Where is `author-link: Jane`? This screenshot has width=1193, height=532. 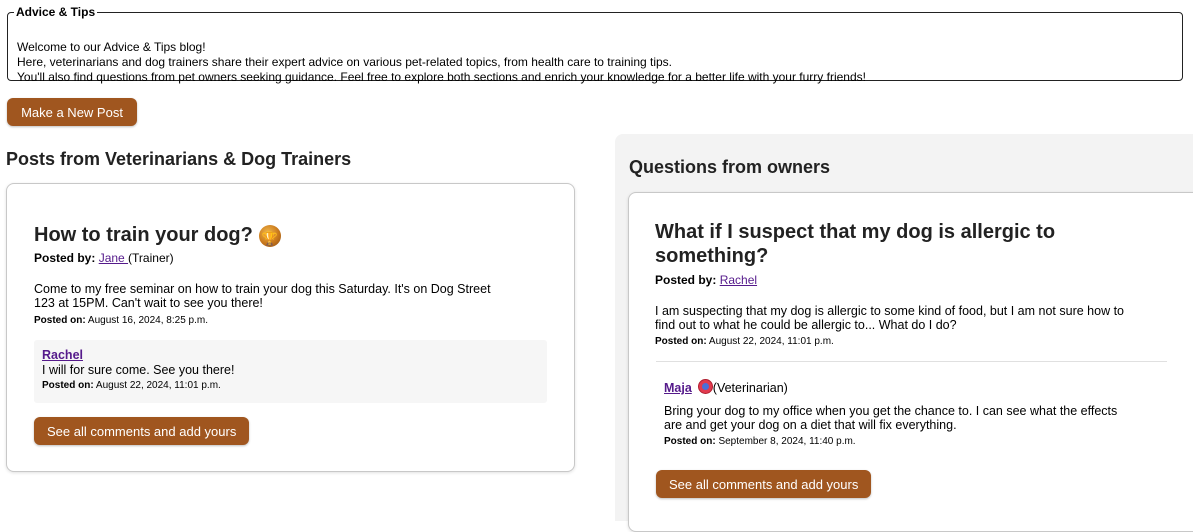
author-link: Jane is located at coordinates (113, 258).